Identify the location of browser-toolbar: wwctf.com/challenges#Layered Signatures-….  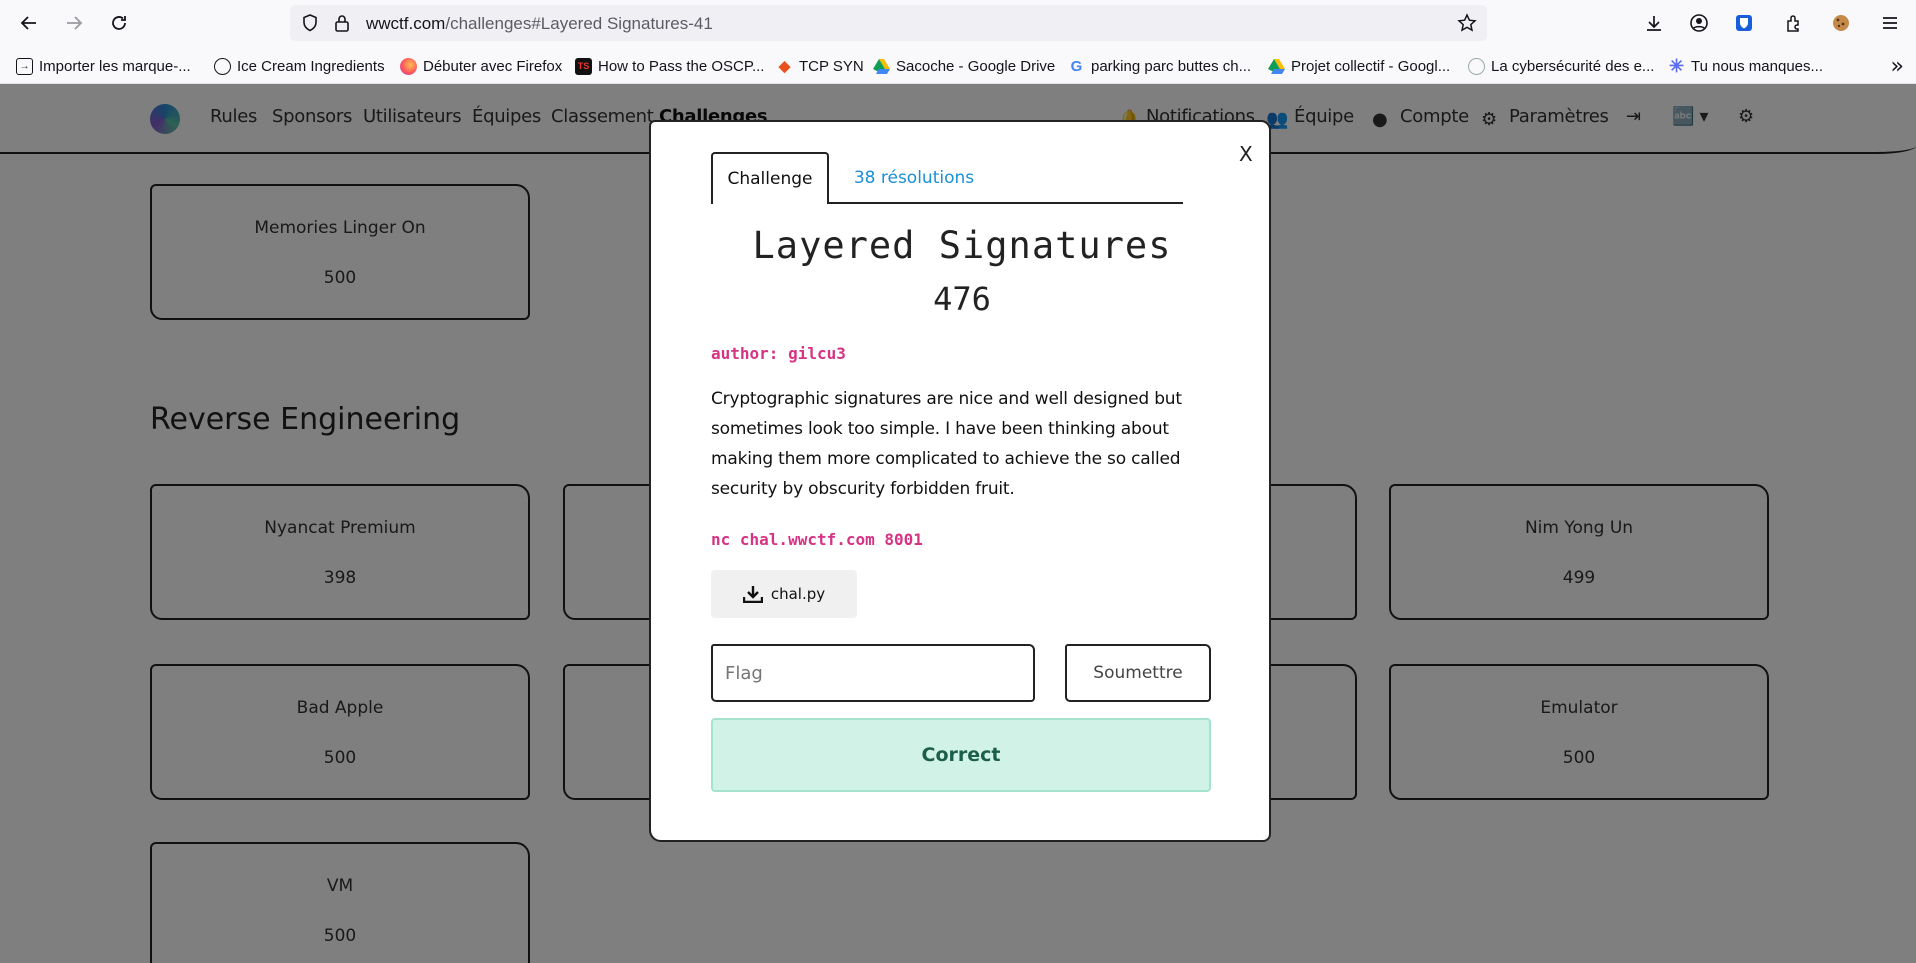
(958, 23).